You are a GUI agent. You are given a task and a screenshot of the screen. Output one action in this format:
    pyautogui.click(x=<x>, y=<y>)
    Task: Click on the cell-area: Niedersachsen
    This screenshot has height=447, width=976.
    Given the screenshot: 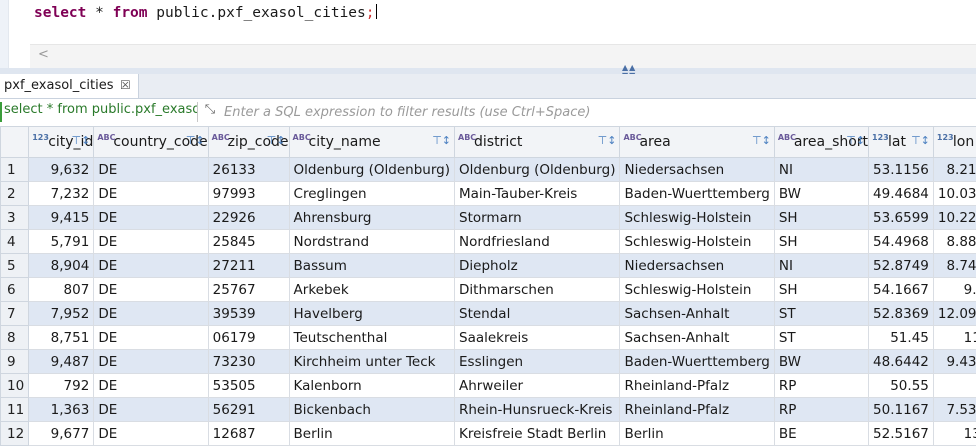 What is the action you would take?
    pyautogui.click(x=697, y=265)
    